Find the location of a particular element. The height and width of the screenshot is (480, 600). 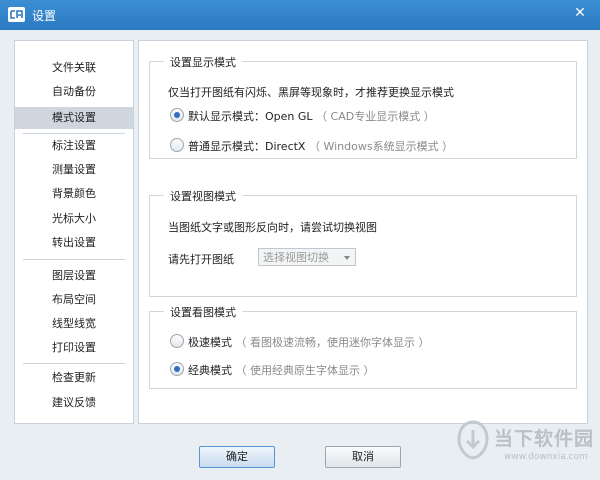

chevron-down-icon is located at coordinates (347, 258).